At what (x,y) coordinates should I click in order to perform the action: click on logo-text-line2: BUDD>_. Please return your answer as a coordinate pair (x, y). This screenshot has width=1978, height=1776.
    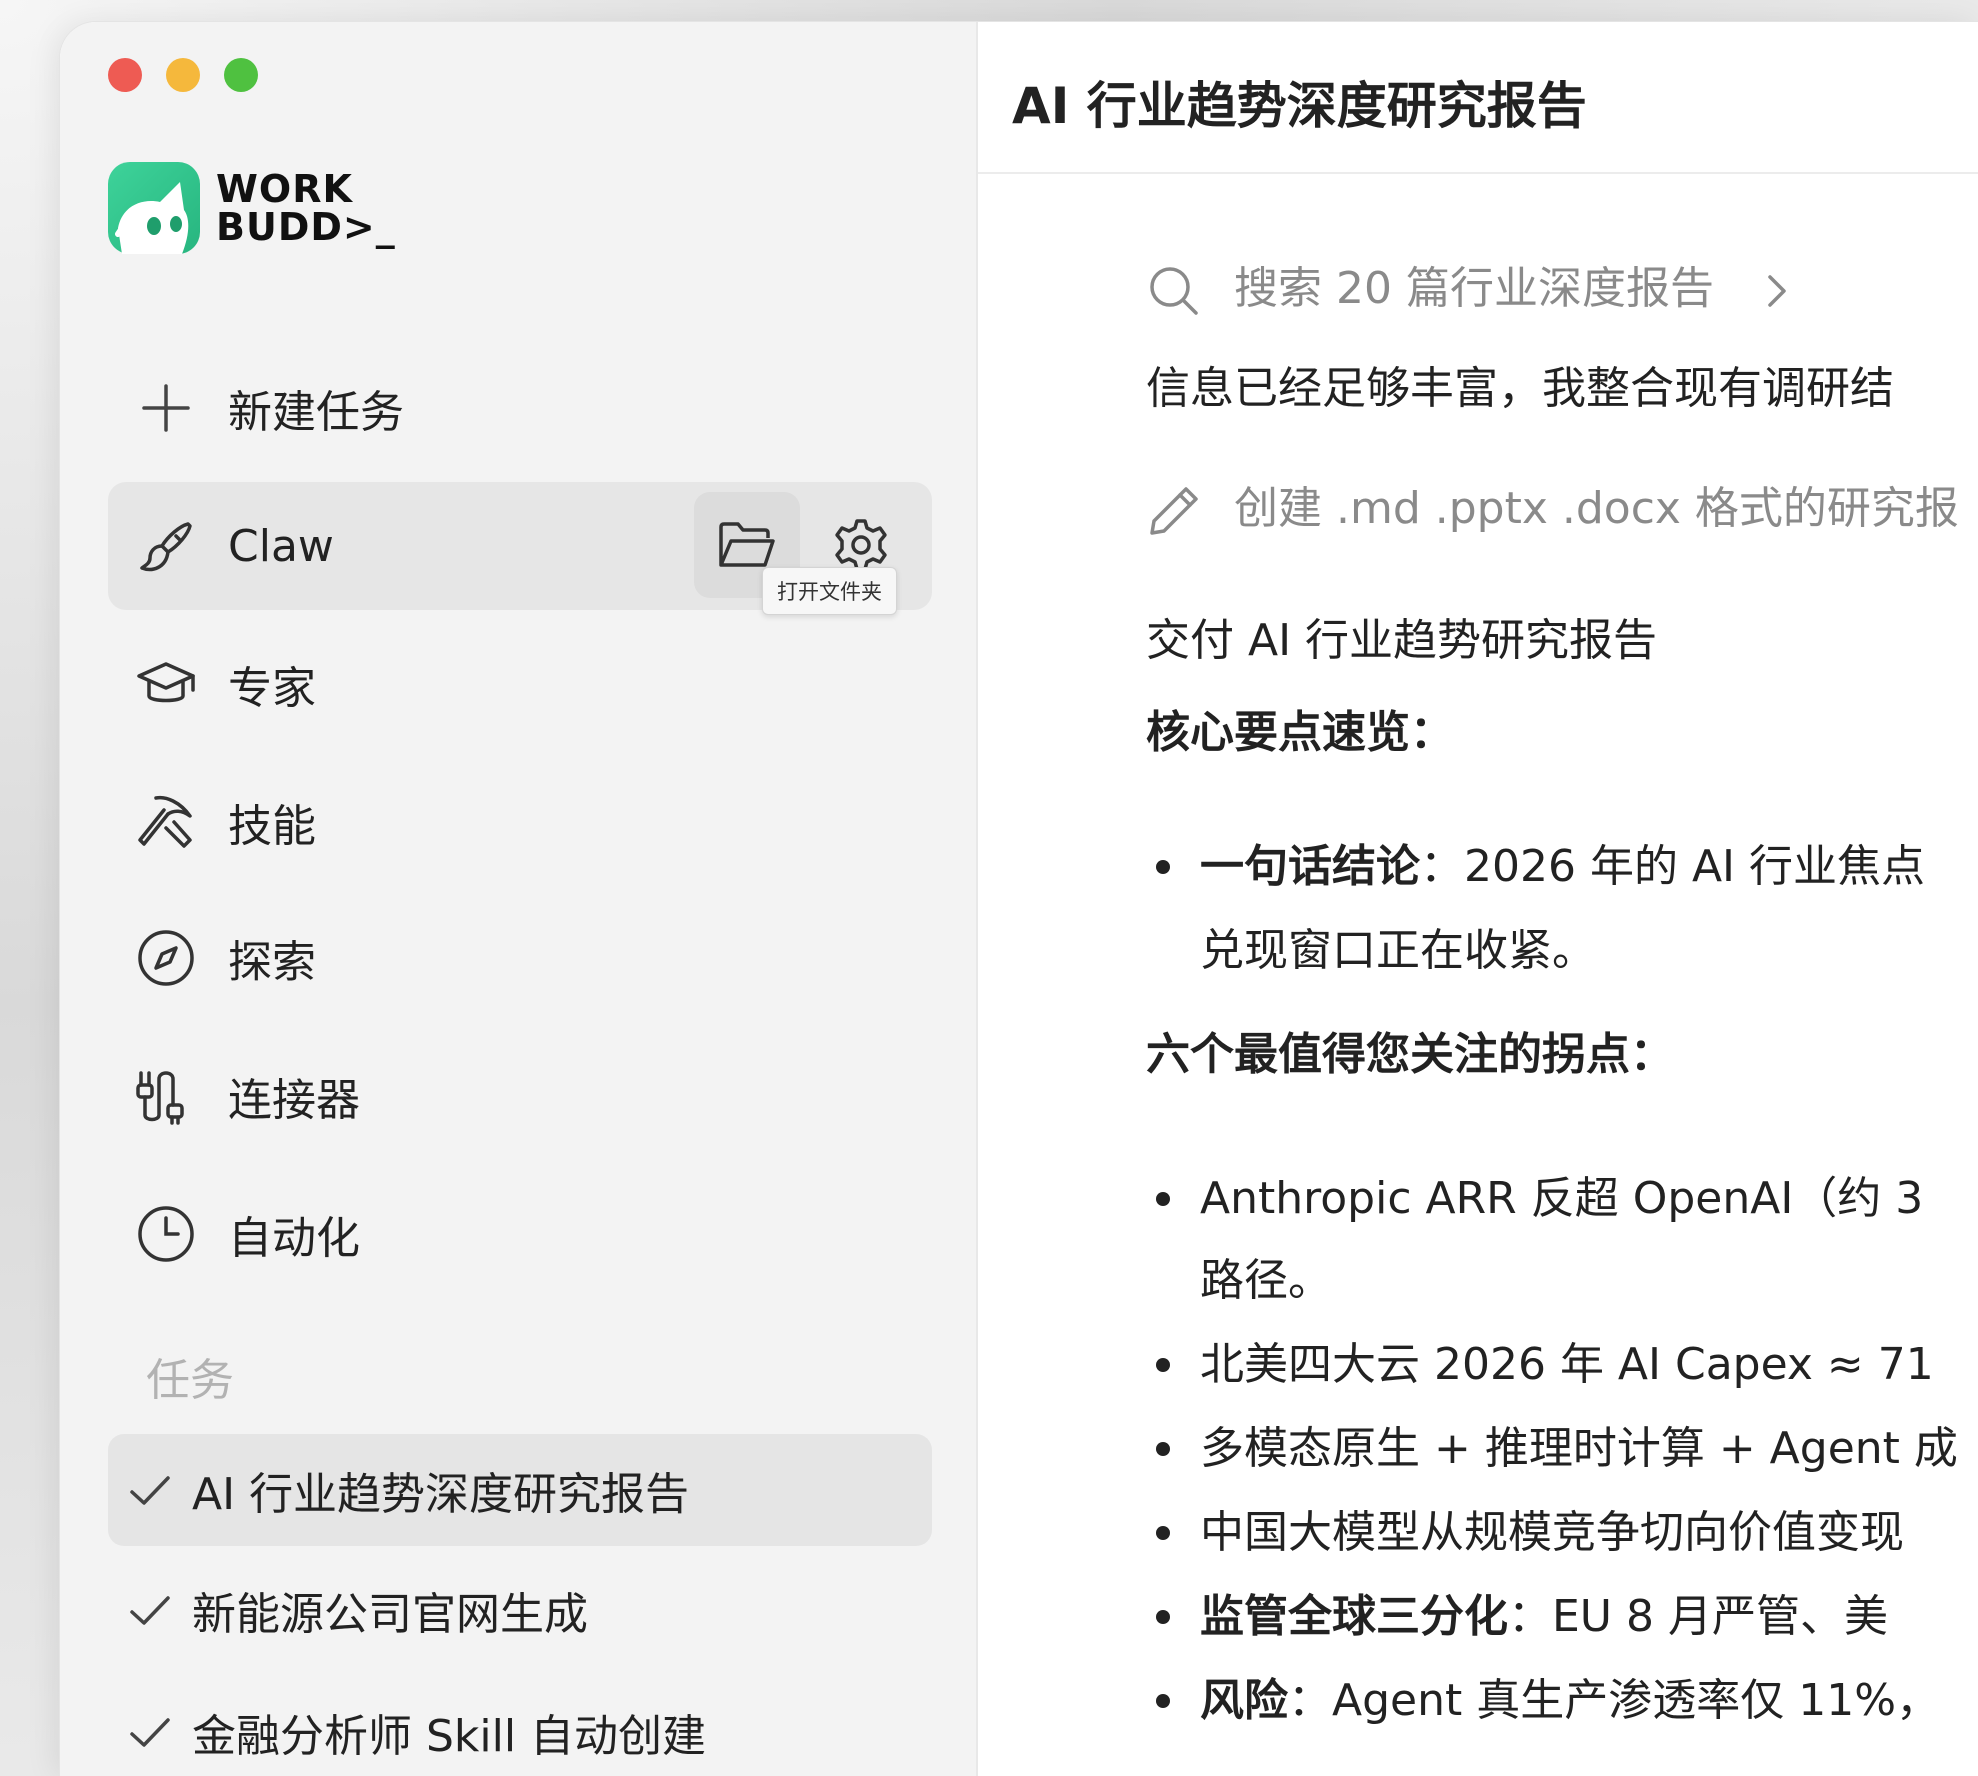
    Looking at the image, I should click on (306, 227).